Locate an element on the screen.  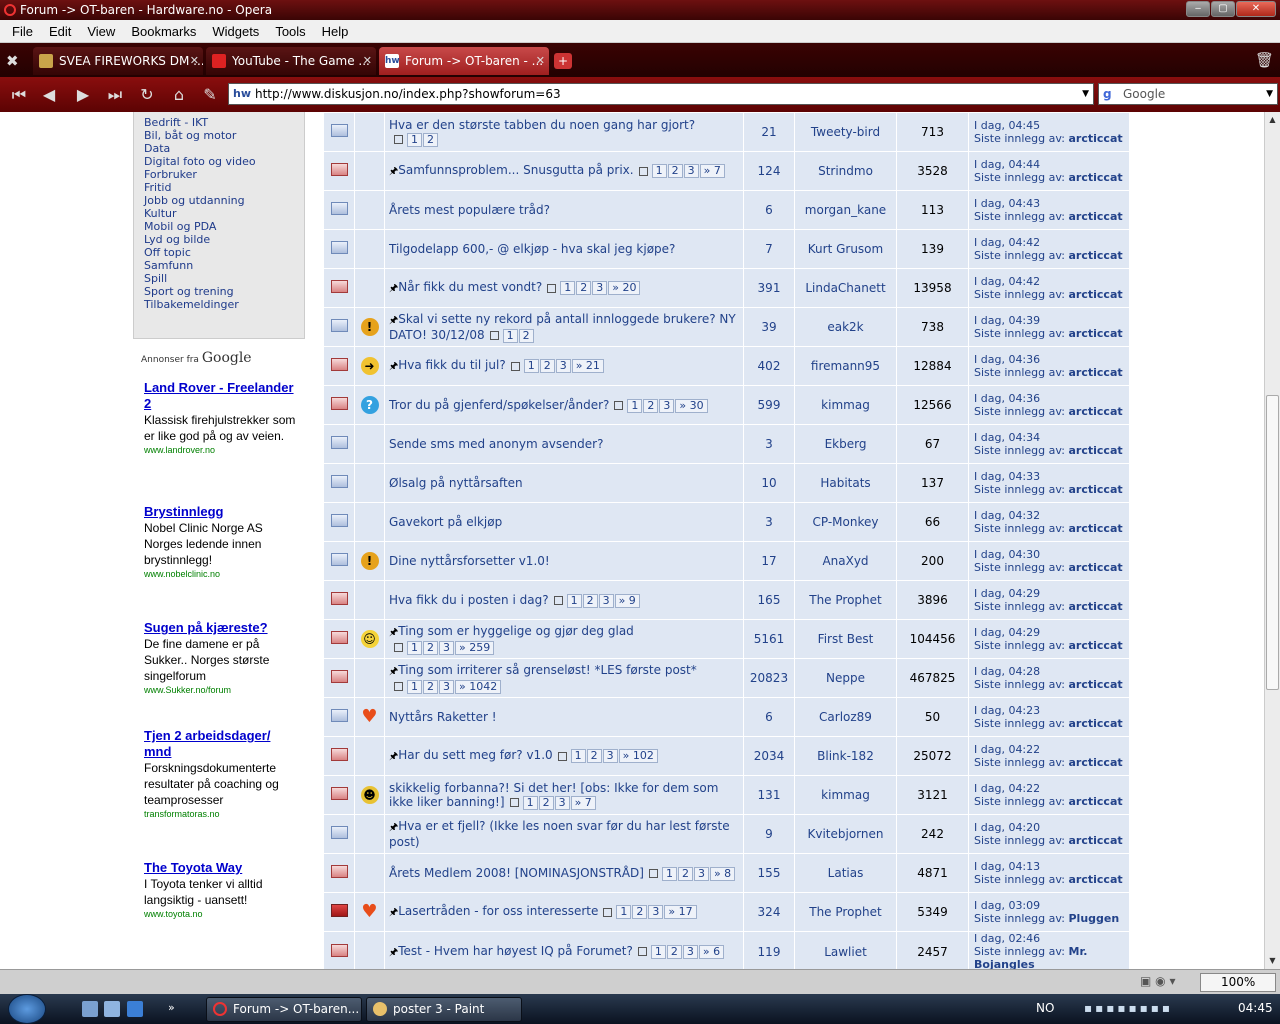
topic-title-link: Sende sms med anonym avsender? is located at coordinates (496, 444).